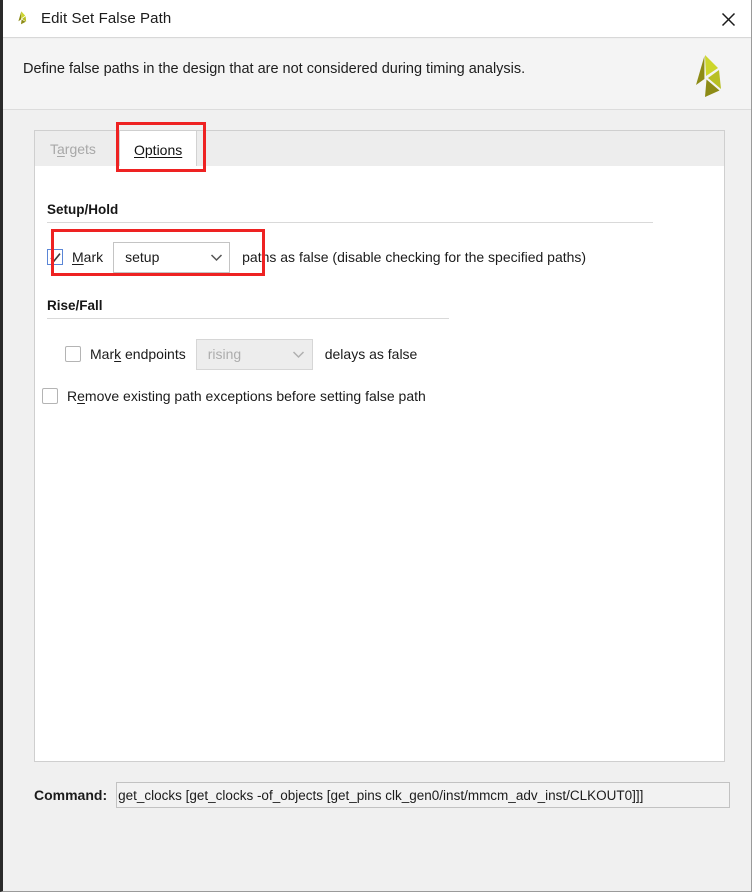 The image size is (752, 892). What do you see at coordinates (379, 149) in the screenshot?
I see `tab-strip: Targets Options` at bounding box center [379, 149].